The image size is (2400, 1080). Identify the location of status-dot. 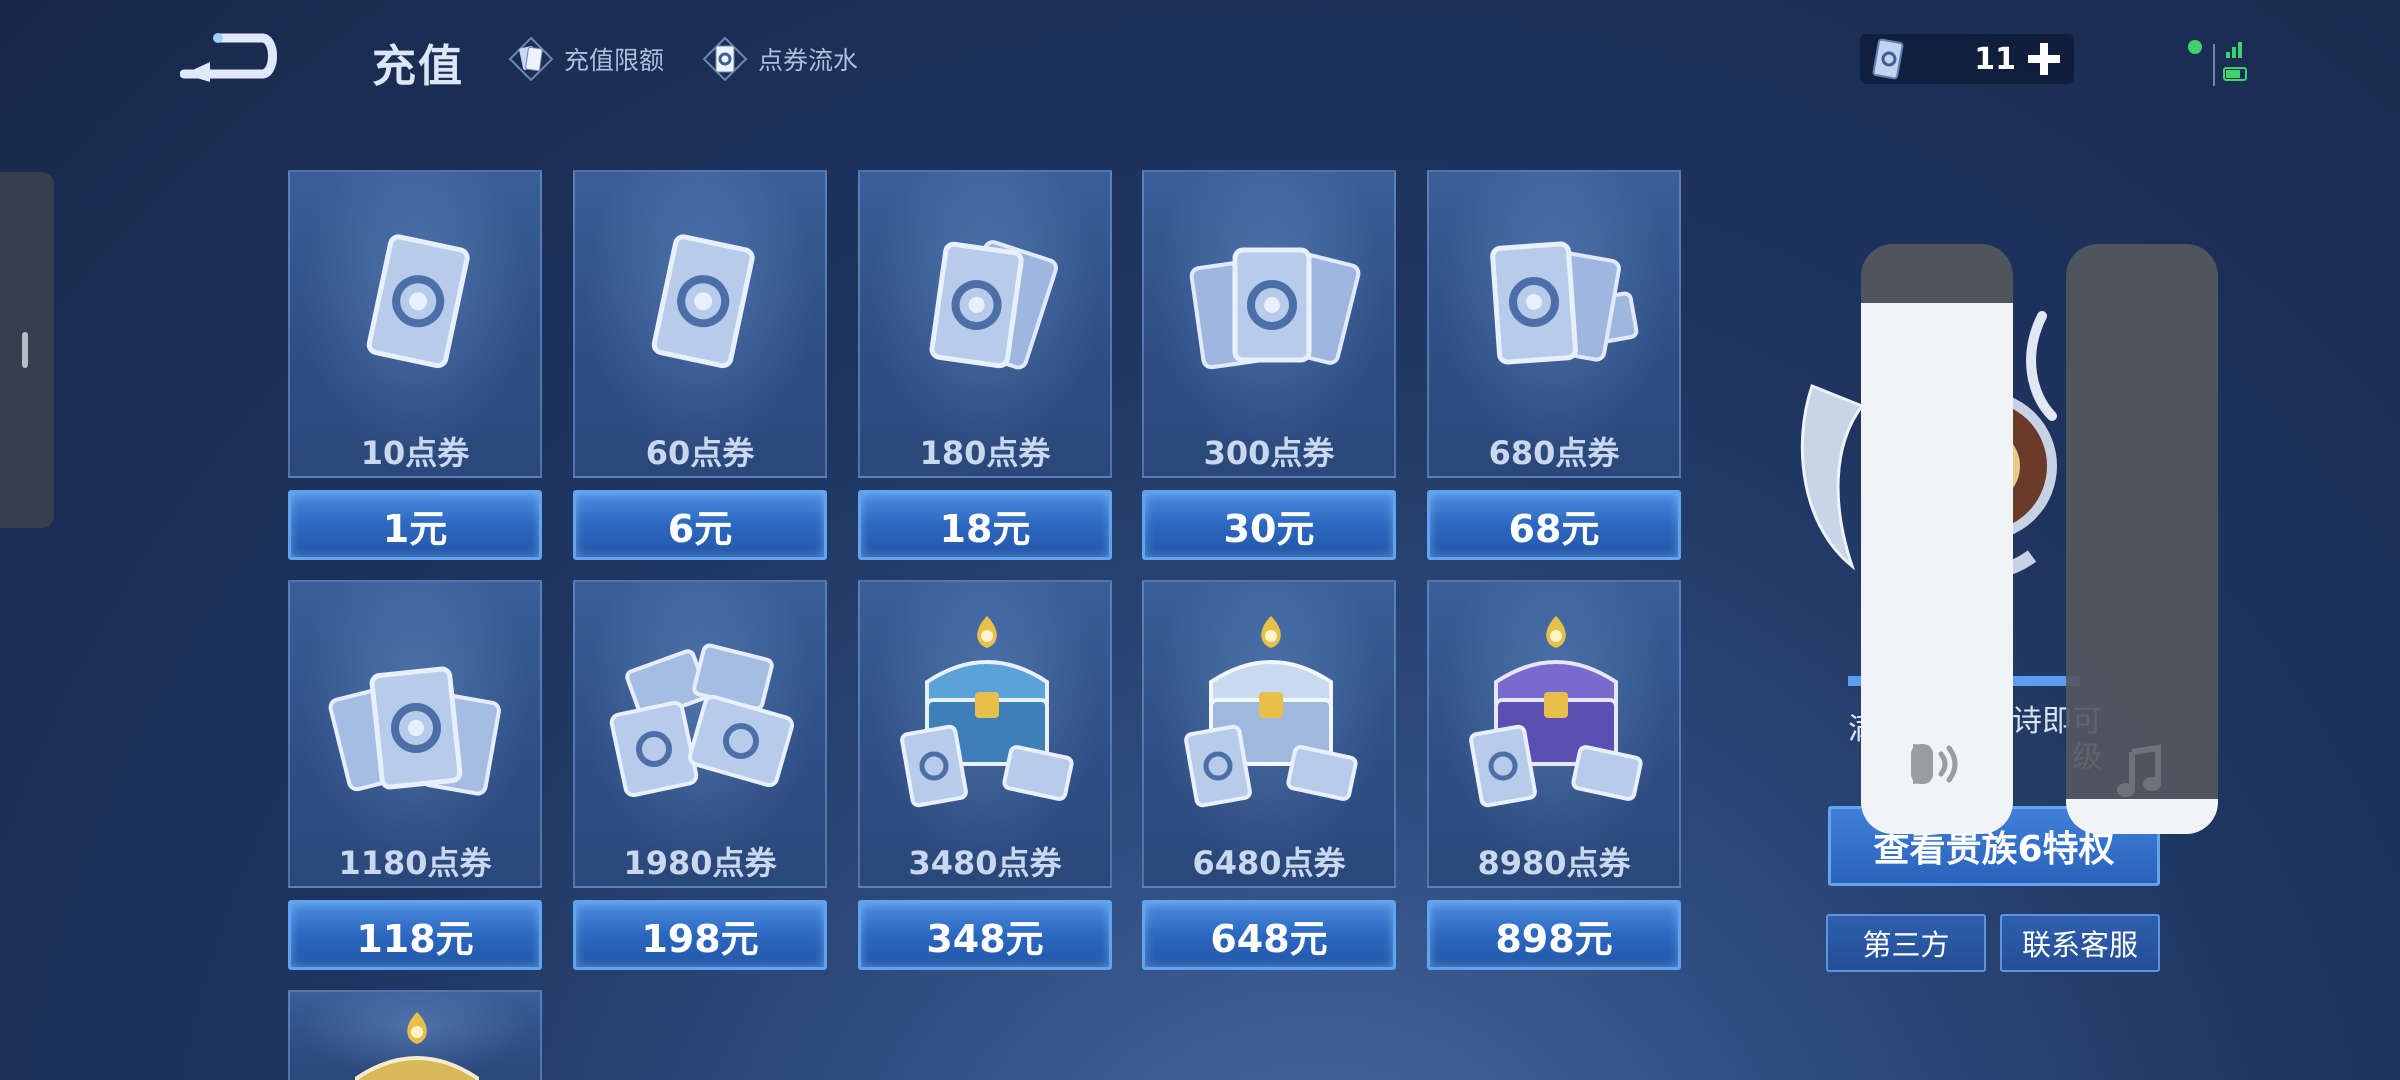
(2195, 47).